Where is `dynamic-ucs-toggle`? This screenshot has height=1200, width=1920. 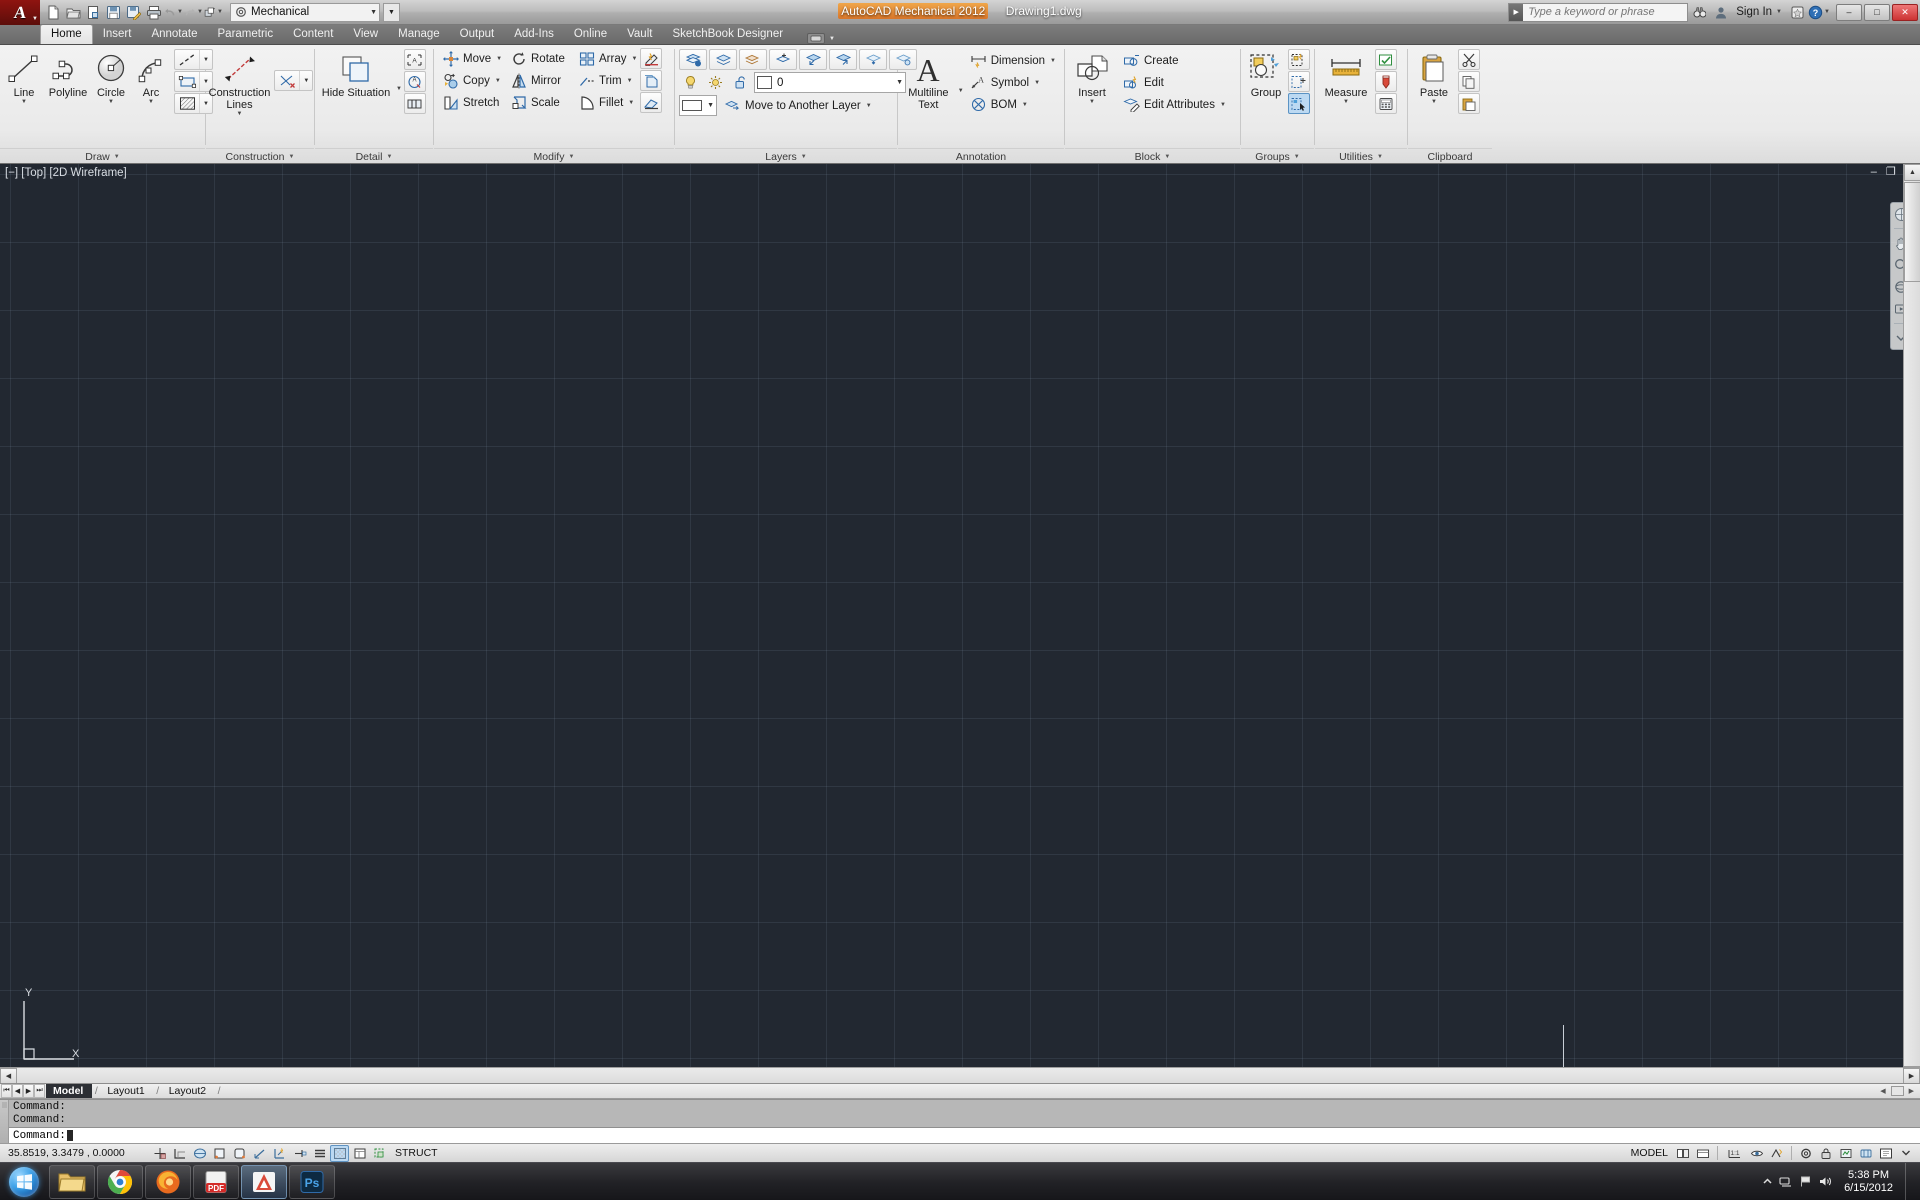
dynamic-ucs-toggle is located at coordinates (279, 1153).